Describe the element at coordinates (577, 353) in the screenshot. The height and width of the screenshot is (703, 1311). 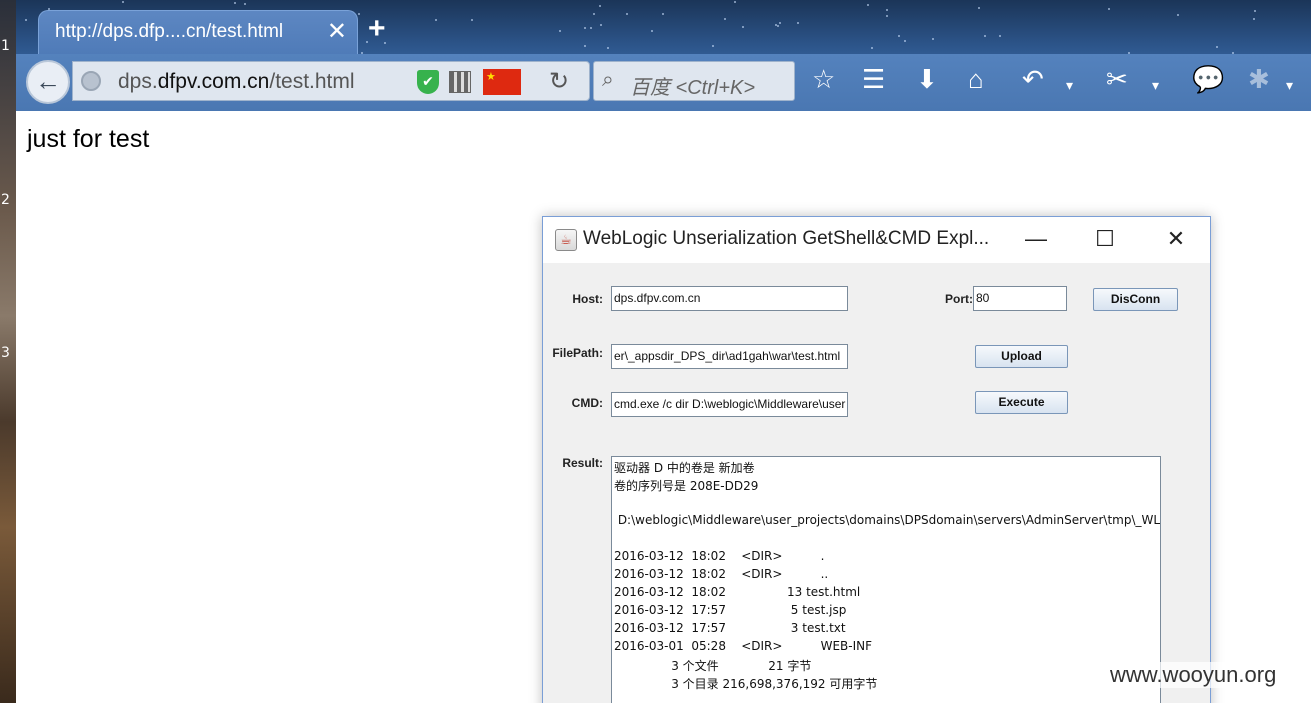
I see `filepath-label: FilePath:` at that location.